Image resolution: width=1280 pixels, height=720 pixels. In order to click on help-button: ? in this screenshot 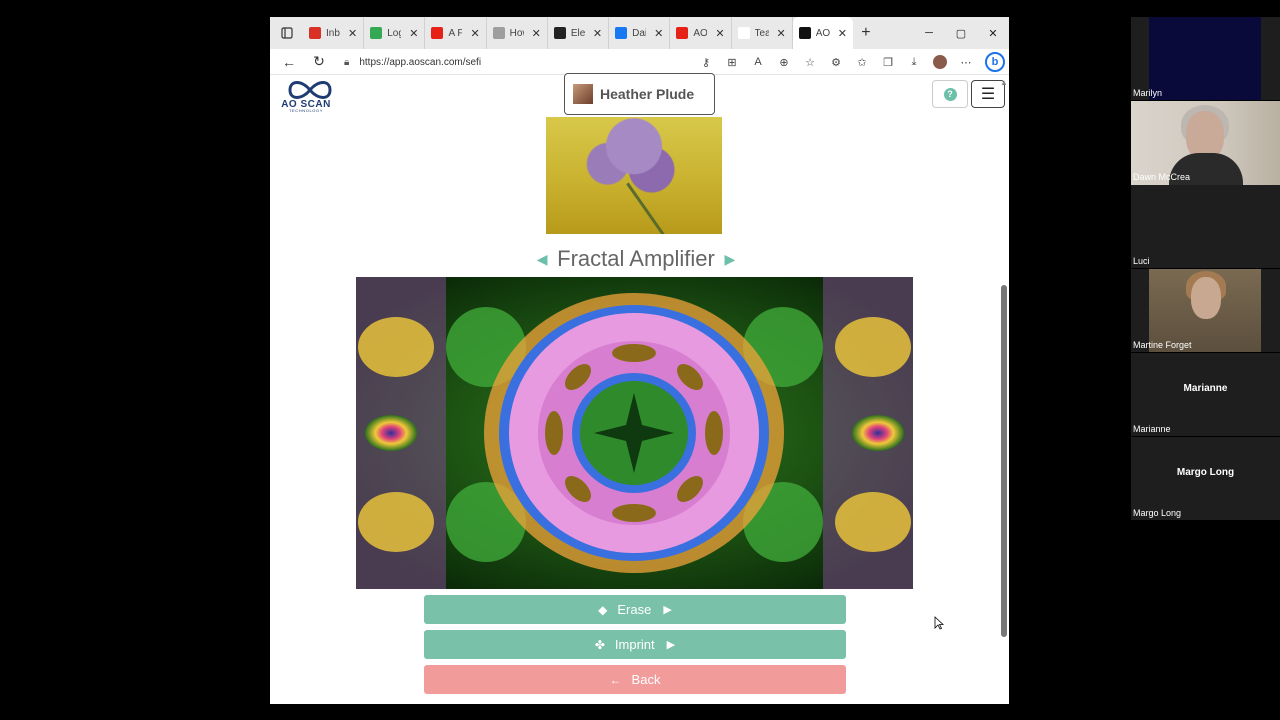, I will do `click(950, 94)`.